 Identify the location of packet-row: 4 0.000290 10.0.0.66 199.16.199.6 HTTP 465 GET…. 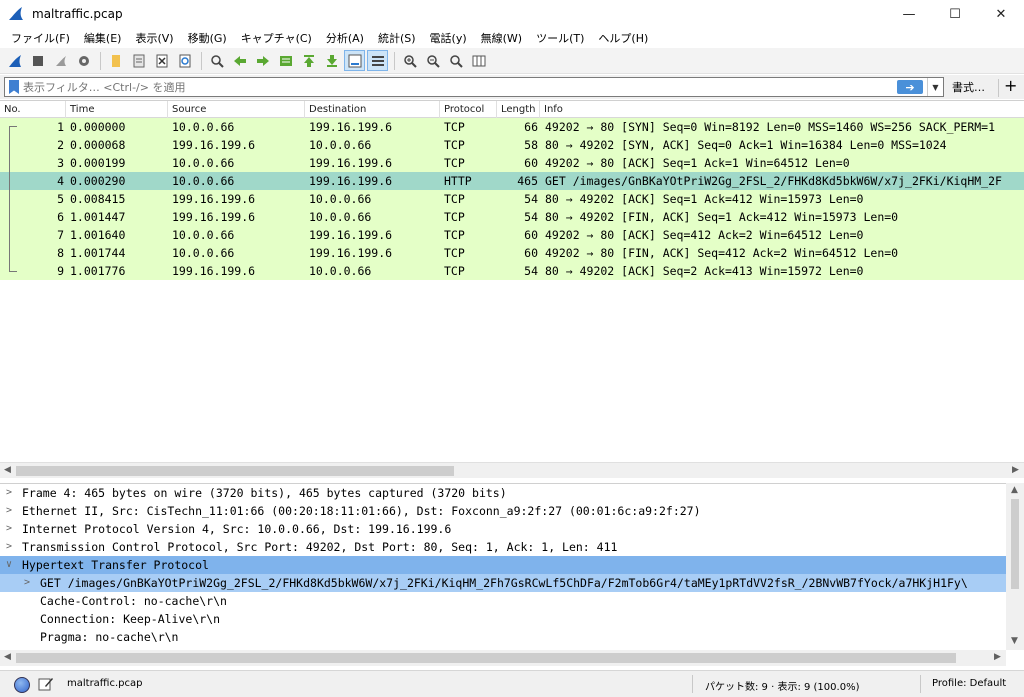
(512, 181).